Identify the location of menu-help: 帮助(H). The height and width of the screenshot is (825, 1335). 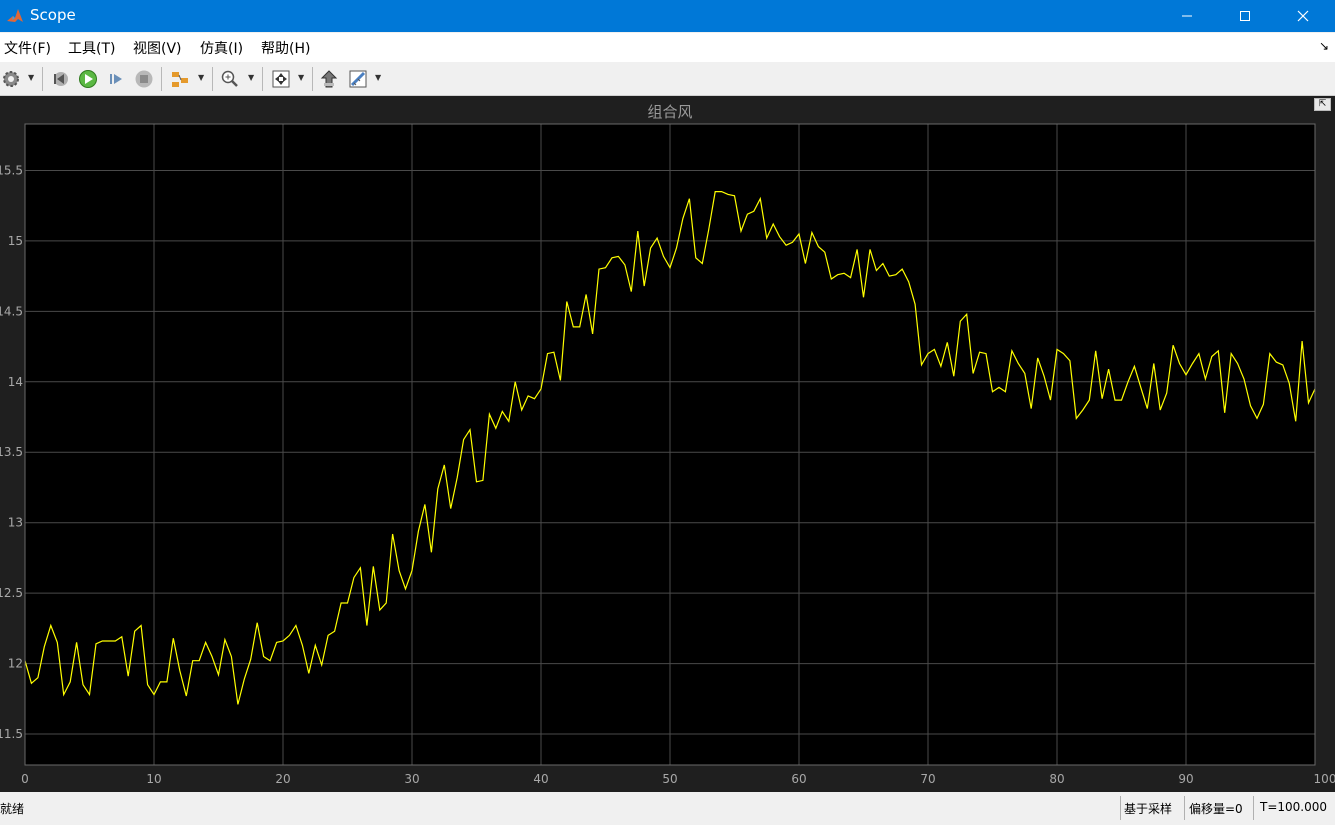
(285, 48).